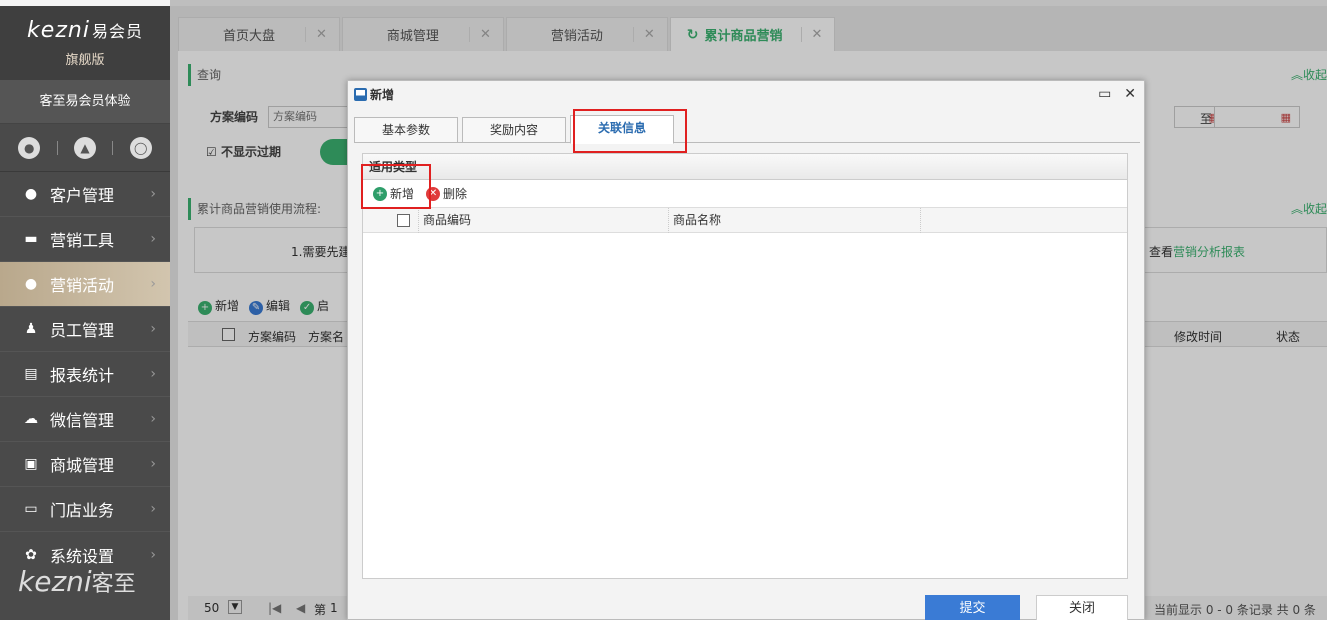  Describe the element at coordinates (544, 220) in the screenshot. I see `col-product-code: 商品编码` at that location.